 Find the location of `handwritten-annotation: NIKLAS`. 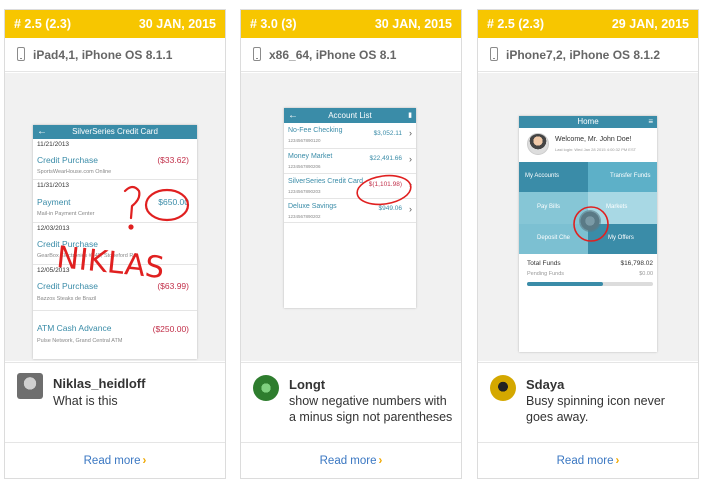

handwritten-annotation: NIKLAS is located at coordinates (122, 235).